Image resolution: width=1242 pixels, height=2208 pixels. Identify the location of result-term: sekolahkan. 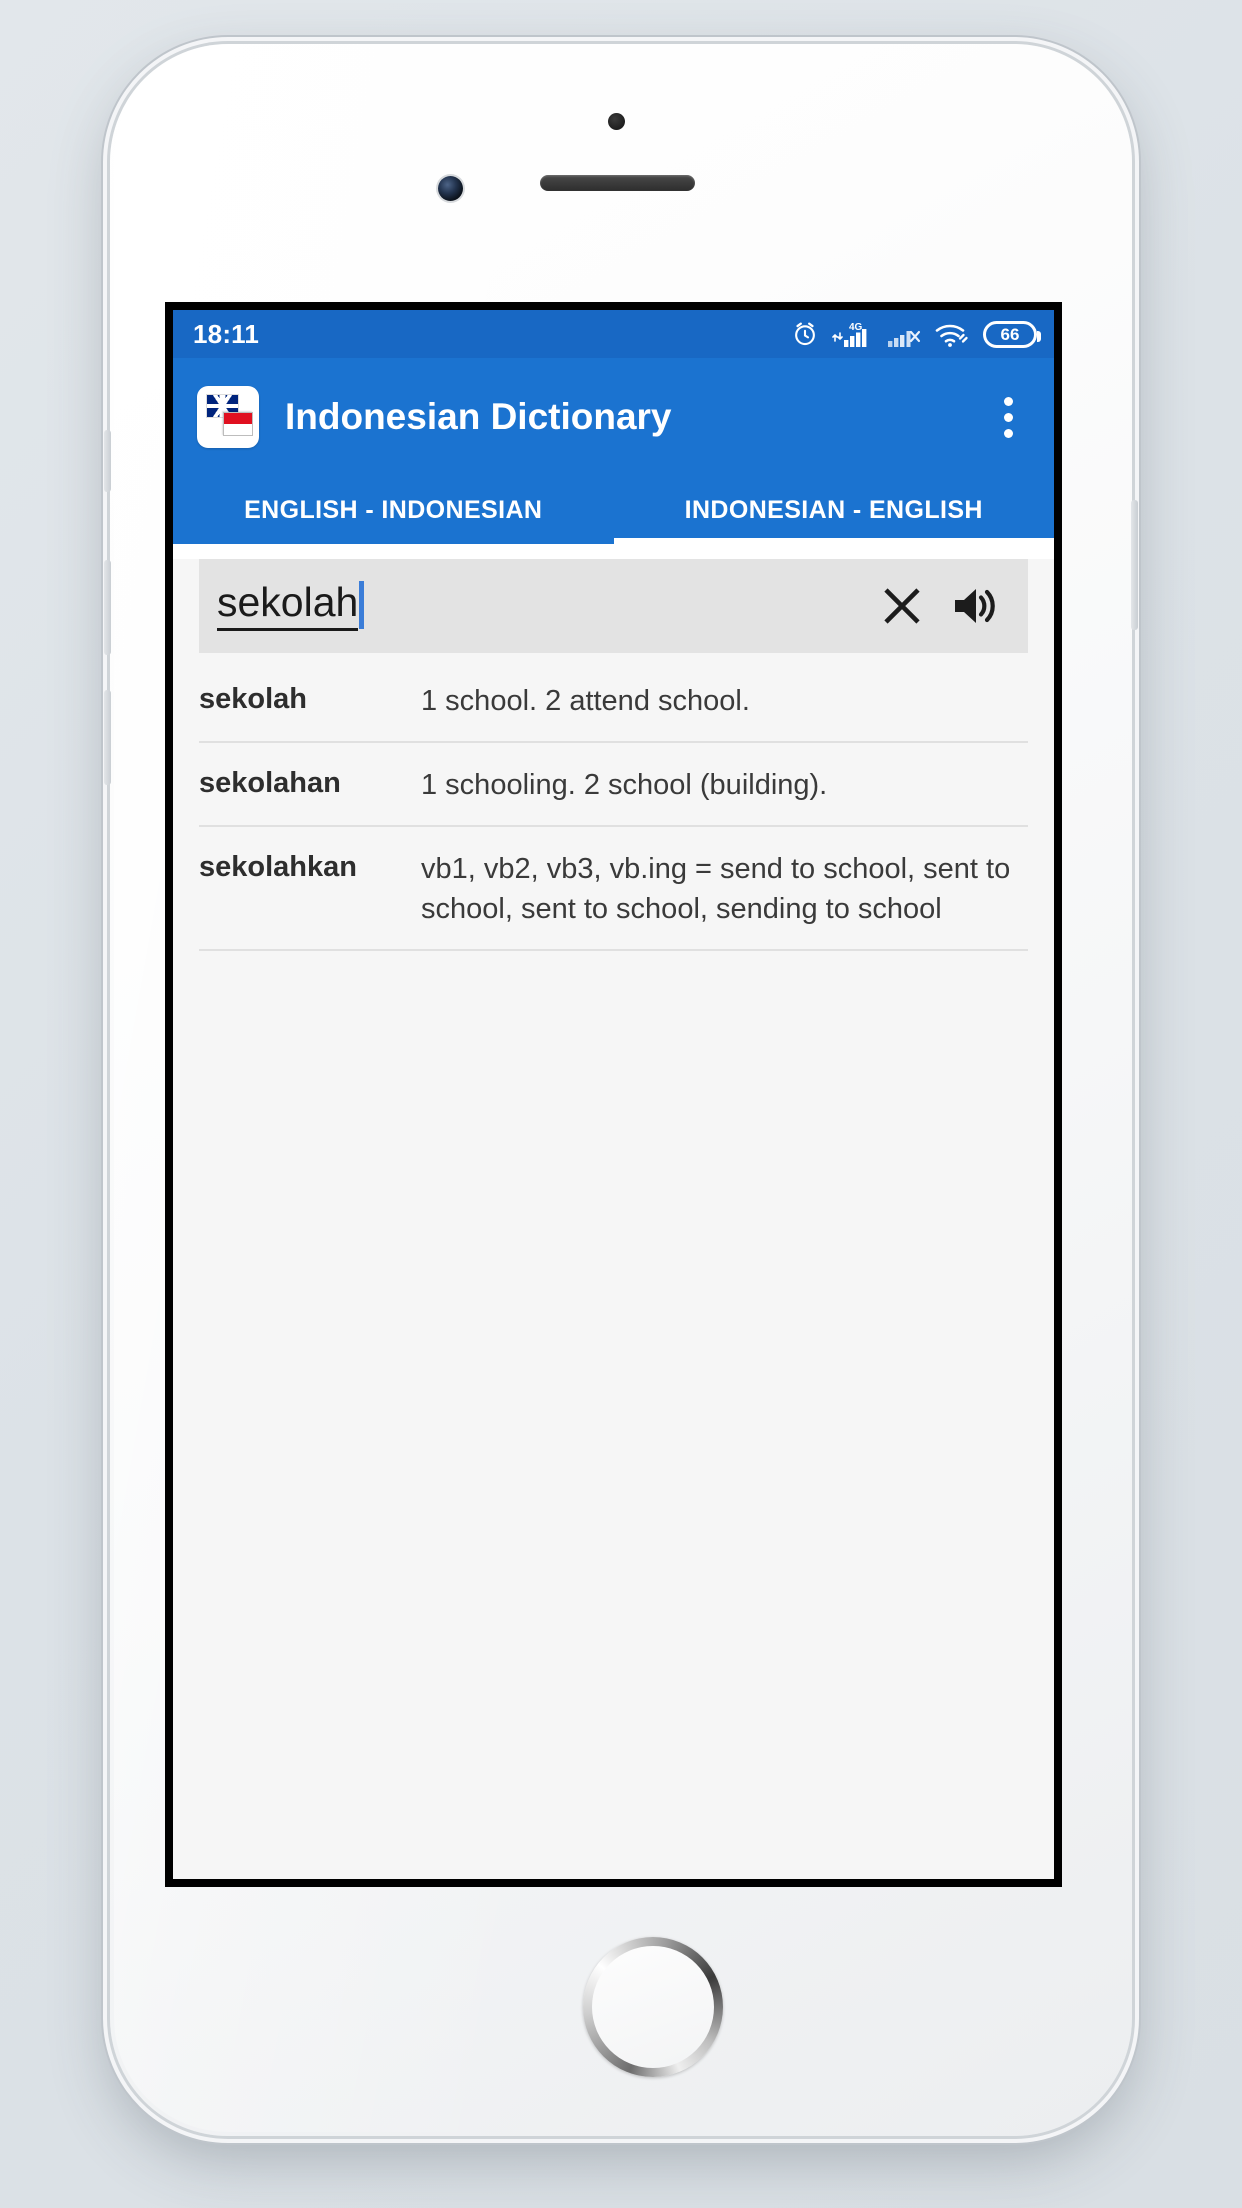
(278, 867).